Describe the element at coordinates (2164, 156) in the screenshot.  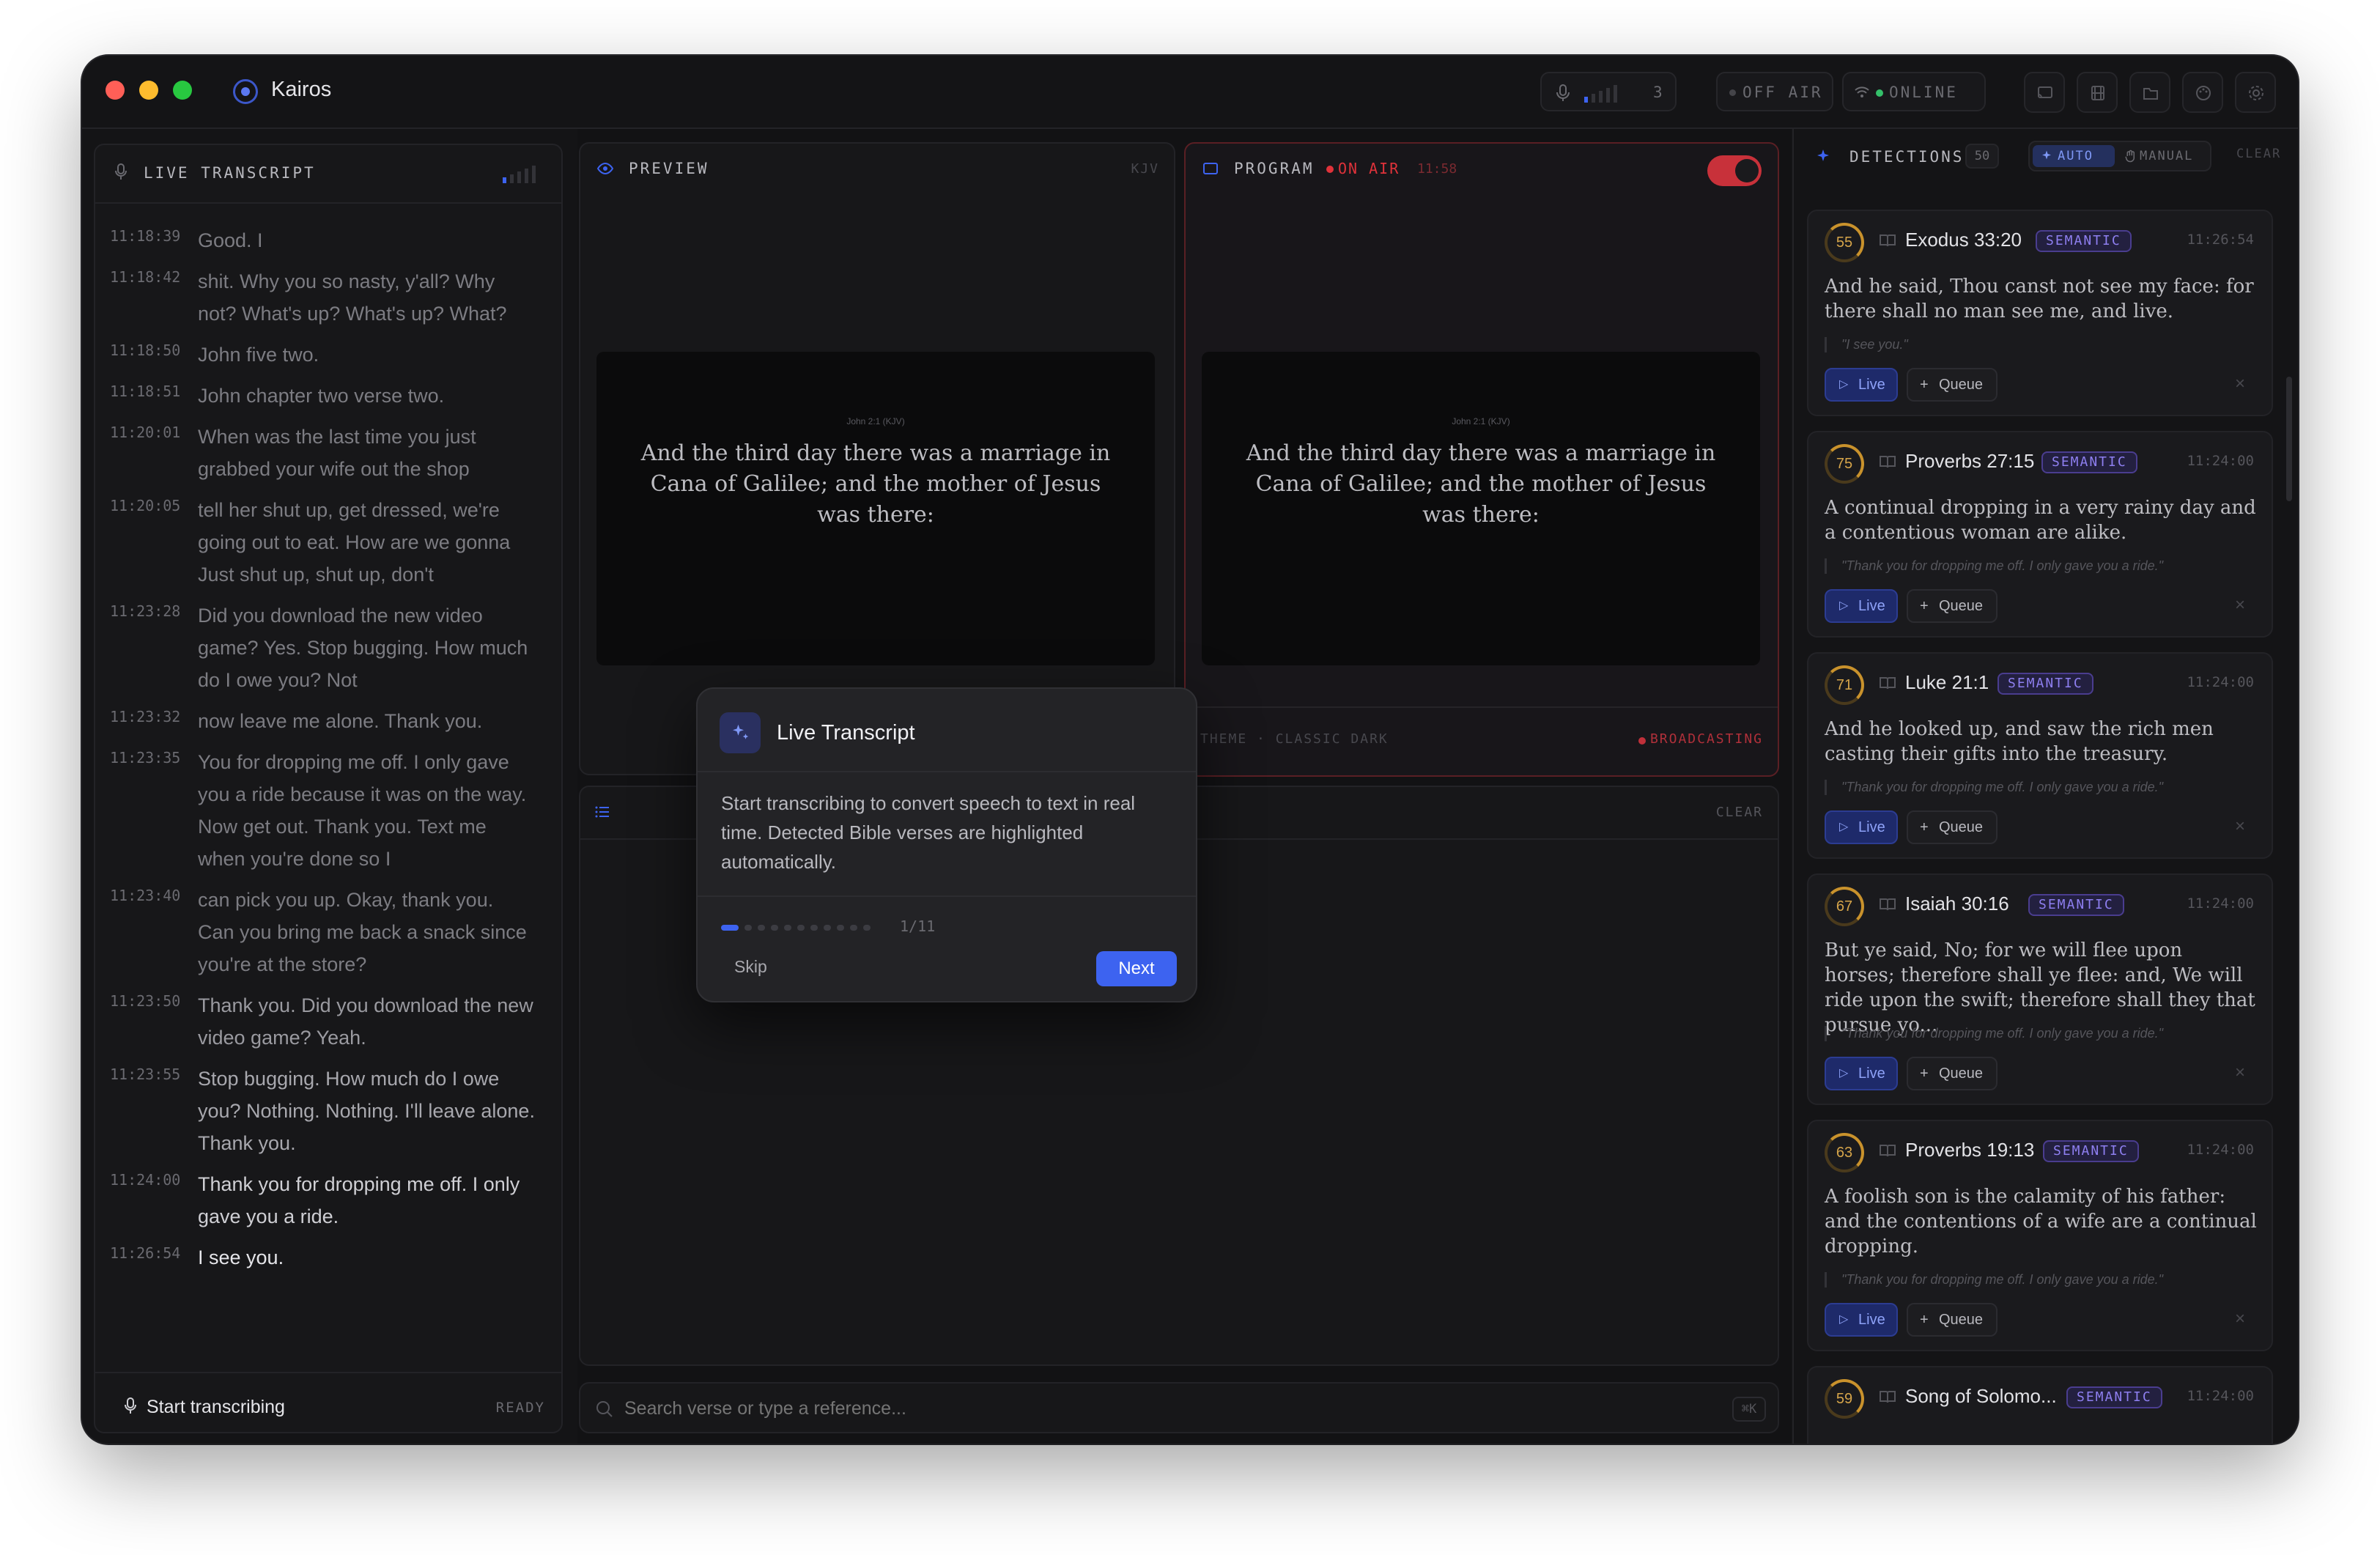
I see `manual-mode-button: MANUAL` at that location.